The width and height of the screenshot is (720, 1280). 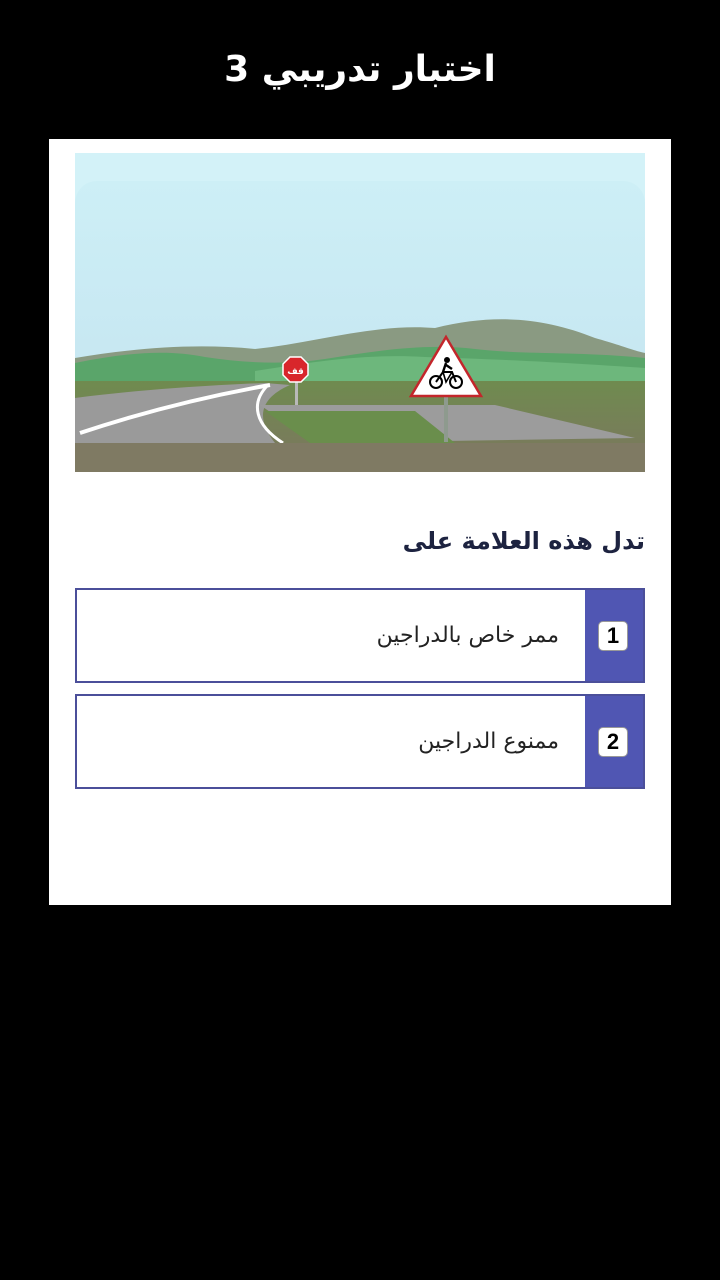 I want to click on answer-option-1: 1 ممر خاص بالدراجين, so click(x=360, y=635).